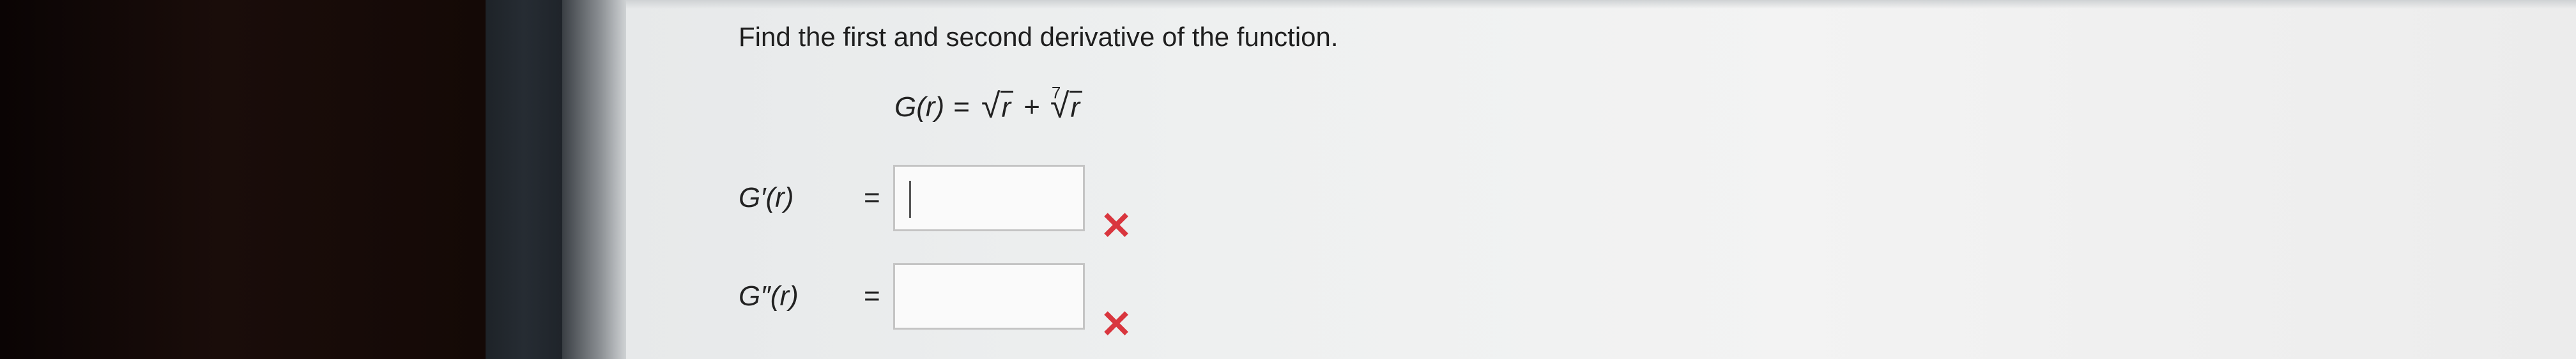  Describe the element at coordinates (910, 199) in the screenshot. I see `text-caret` at that location.